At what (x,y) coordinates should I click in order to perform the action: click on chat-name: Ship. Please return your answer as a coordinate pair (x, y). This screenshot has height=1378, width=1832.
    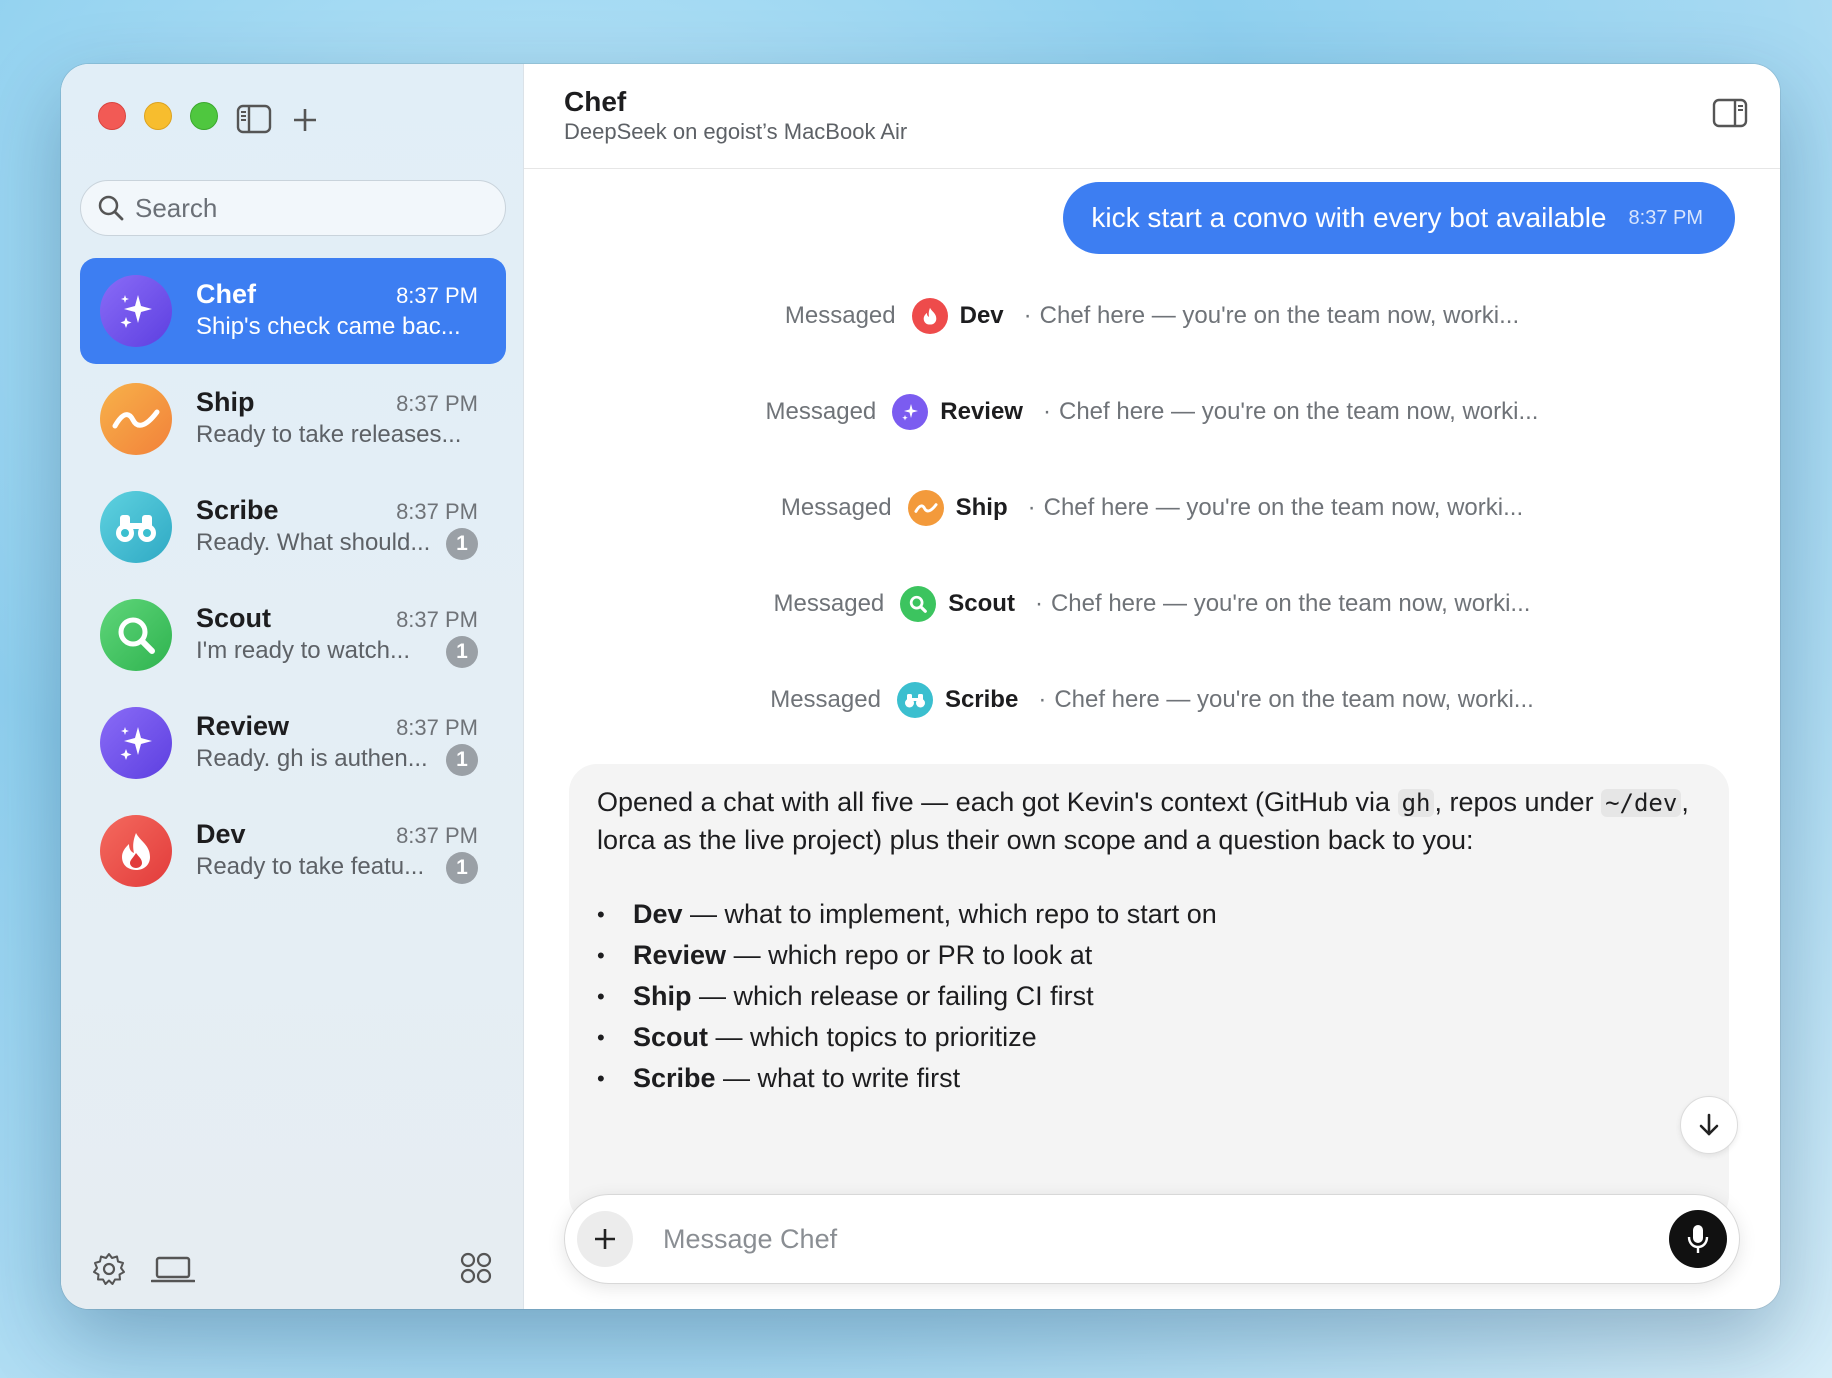
    Looking at the image, I should click on (225, 402).